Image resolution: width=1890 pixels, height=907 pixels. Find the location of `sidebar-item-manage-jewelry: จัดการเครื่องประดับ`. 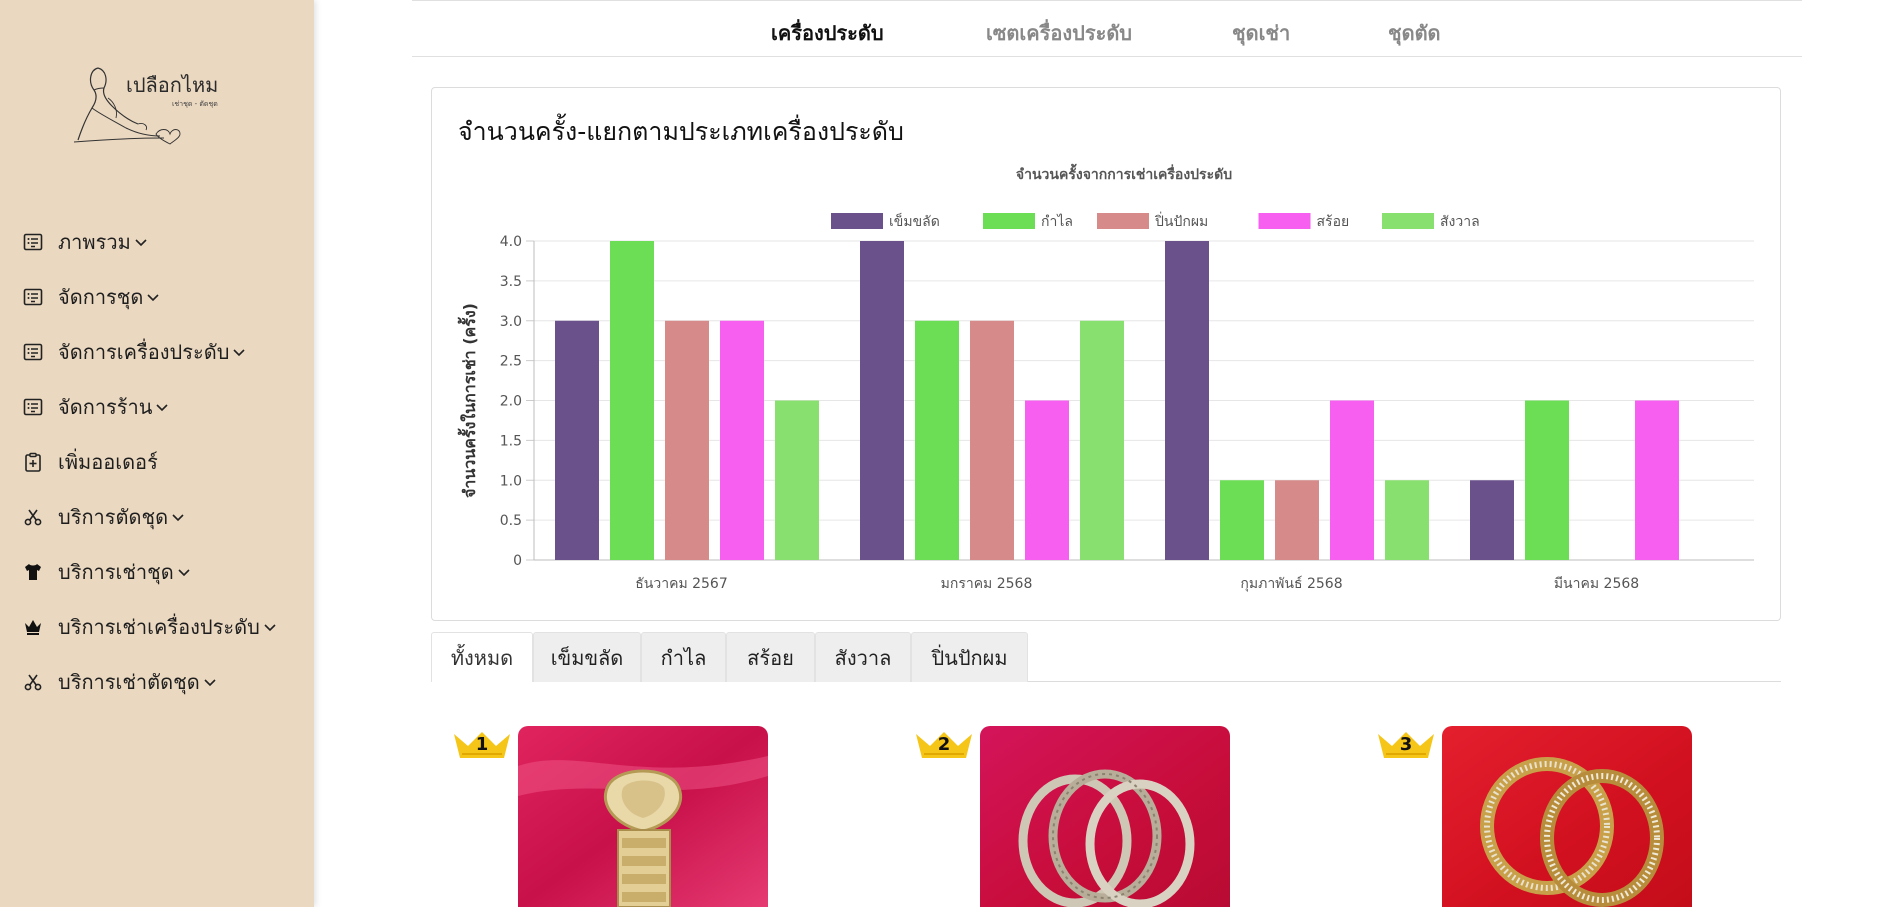

sidebar-item-manage-jewelry: จัดการเครื่องประดับ is located at coordinates (157, 351).